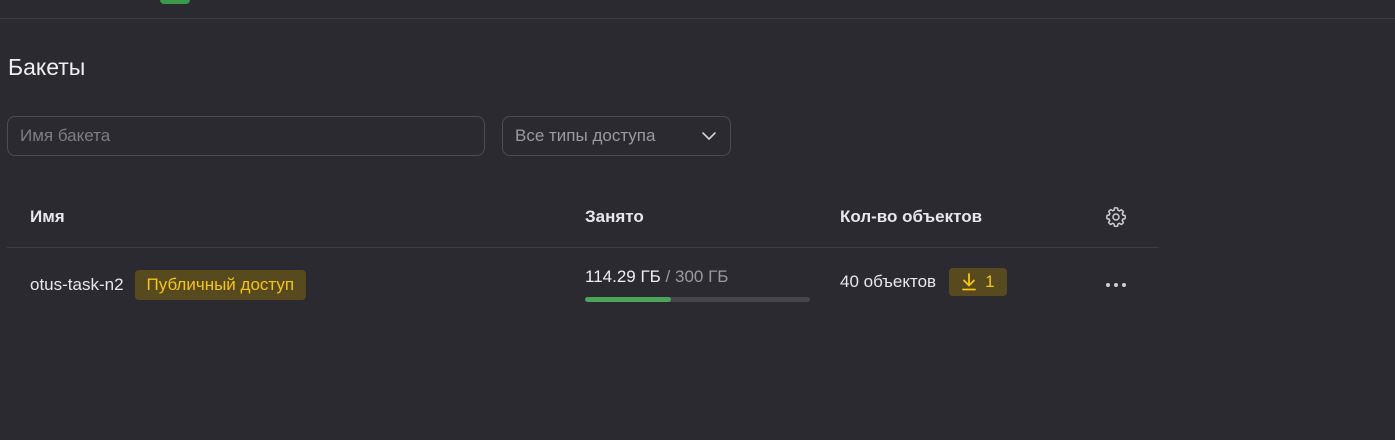 The width and height of the screenshot is (1395, 440). Describe the element at coordinates (77, 285) in the screenshot. I see `bucket-name-link: otus-task-n2` at that location.